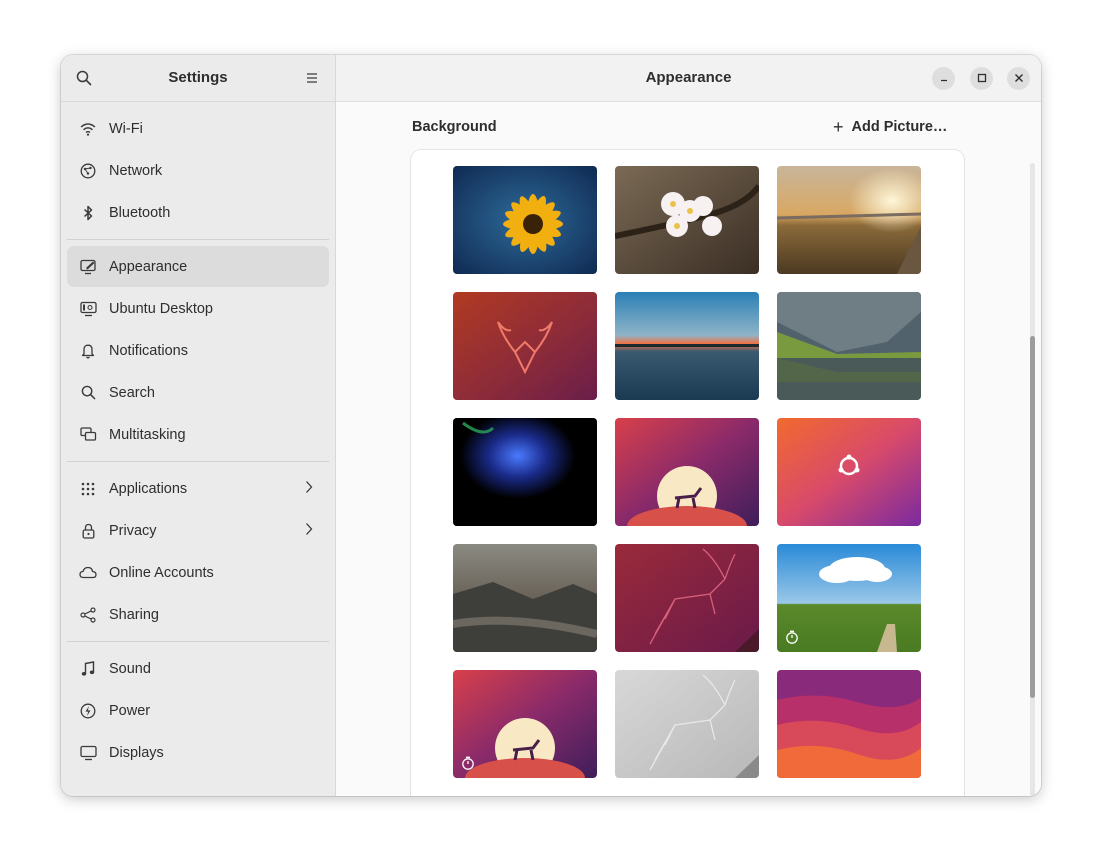 The image size is (1102, 863). I want to click on music-note-icon, so click(88, 669).